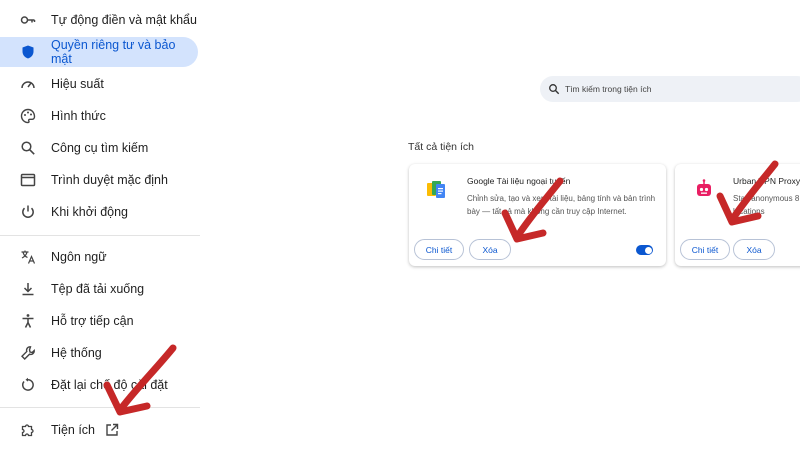  Describe the element at coordinates (28, 257) in the screenshot. I see `translate-icon` at that location.